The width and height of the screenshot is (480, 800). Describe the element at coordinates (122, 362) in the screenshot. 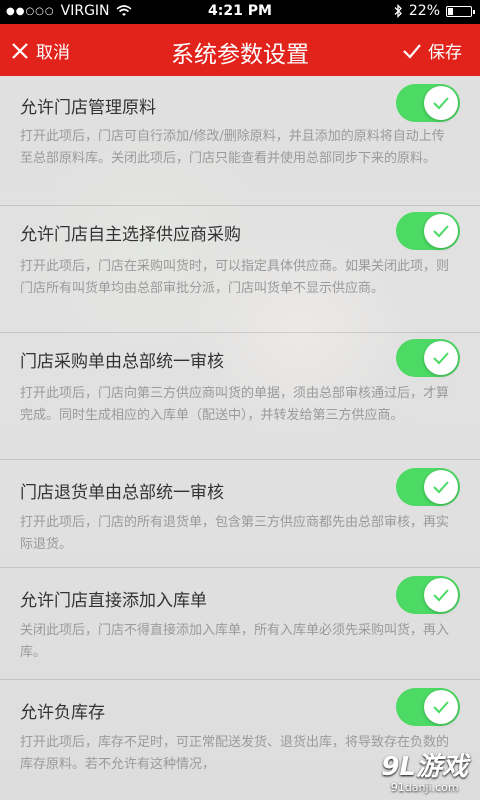

I see `setting-title: 门店采购单由总部统一审核` at that location.